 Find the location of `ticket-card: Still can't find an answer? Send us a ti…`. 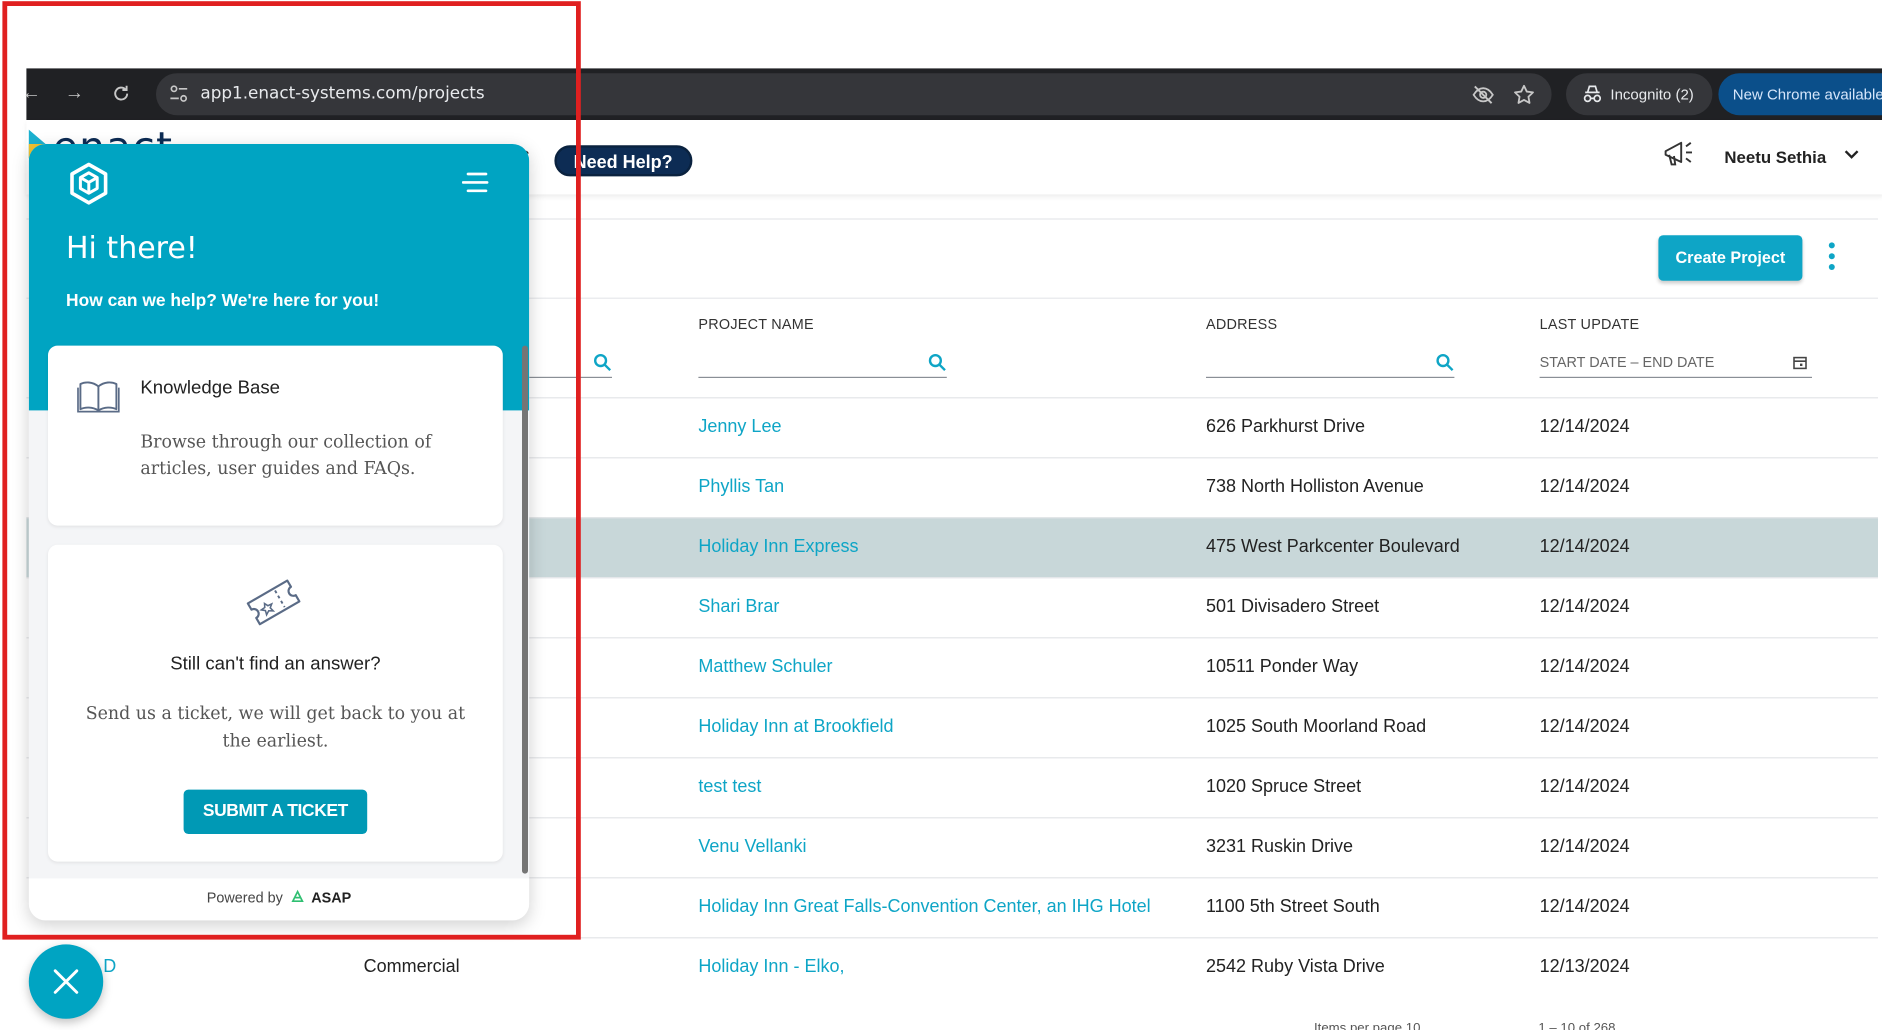

ticket-card: Still can't find an answer? Send us a ti… is located at coordinates (275, 703).